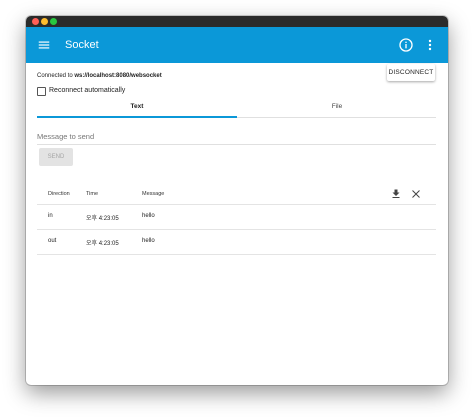 This screenshot has width=474, height=420. What do you see at coordinates (430, 45) in the screenshot?
I see `more-vert-icon` at bounding box center [430, 45].